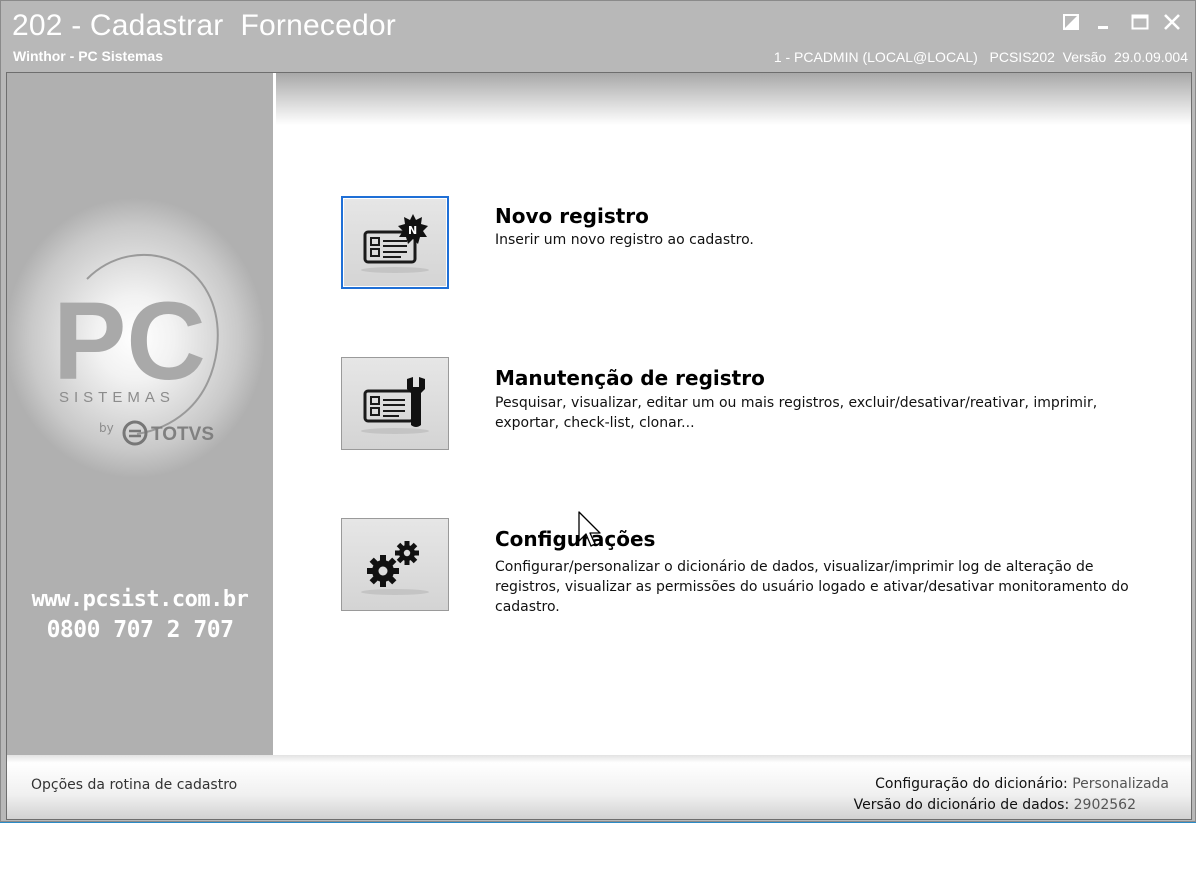  I want to click on dict-version-value: 2902562, so click(1104, 805).